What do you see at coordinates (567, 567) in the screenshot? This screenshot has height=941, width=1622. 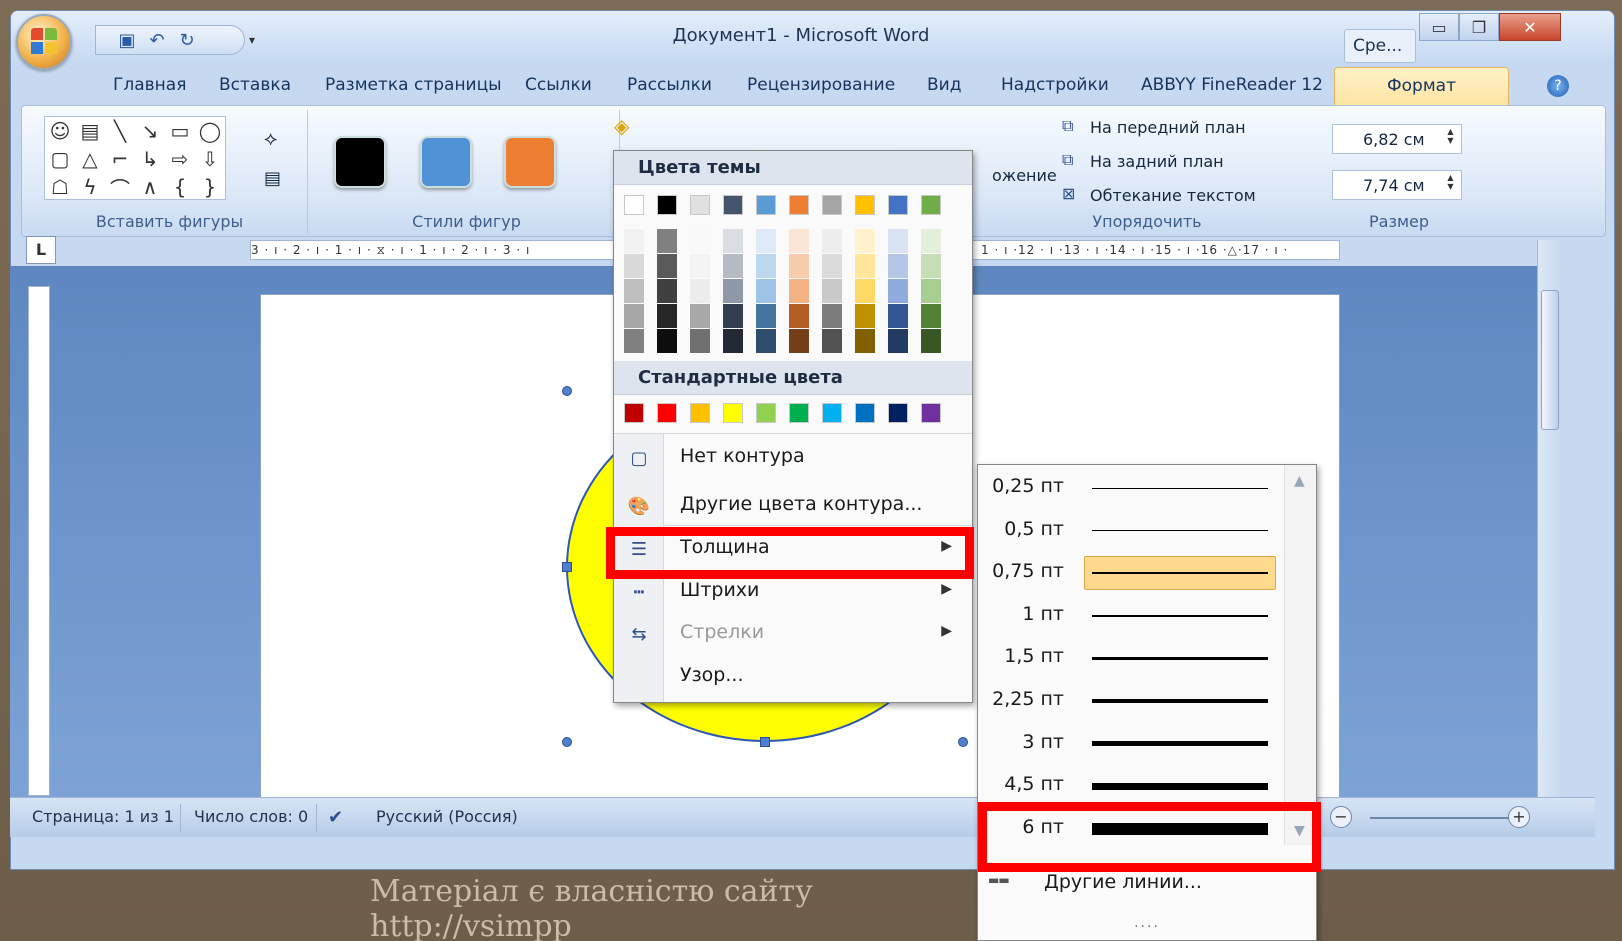 I see `resize-handle-left` at bounding box center [567, 567].